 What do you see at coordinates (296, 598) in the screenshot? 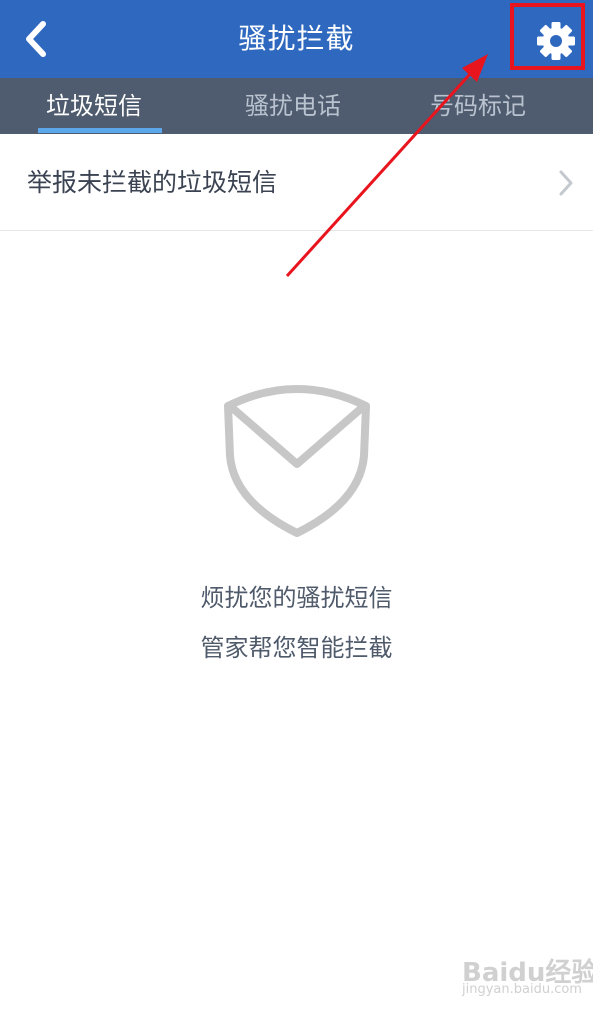
I see `empty-state-line-1: 烦扰您的骚扰短信` at bounding box center [296, 598].